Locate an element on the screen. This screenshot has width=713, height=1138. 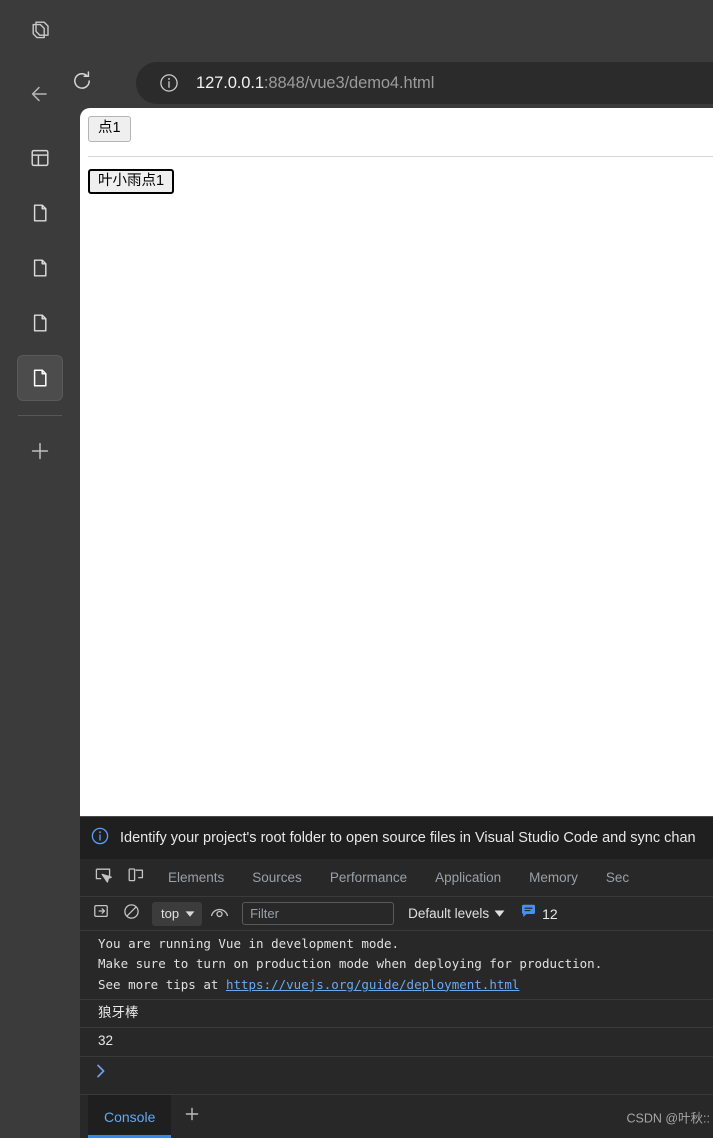
log-value: 狼牙棒 is located at coordinates (118, 1013).